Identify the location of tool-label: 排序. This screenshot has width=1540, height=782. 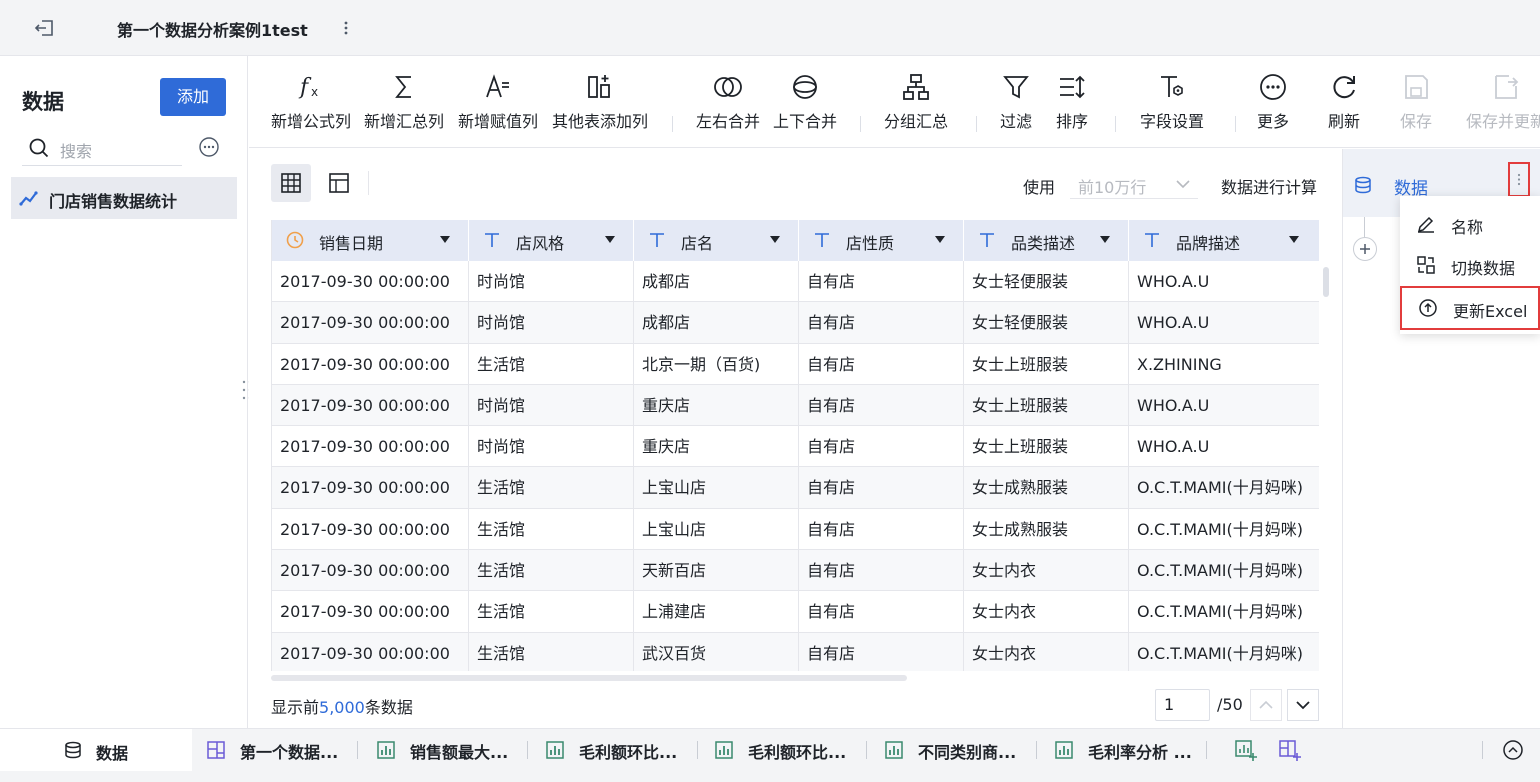
(1072, 121).